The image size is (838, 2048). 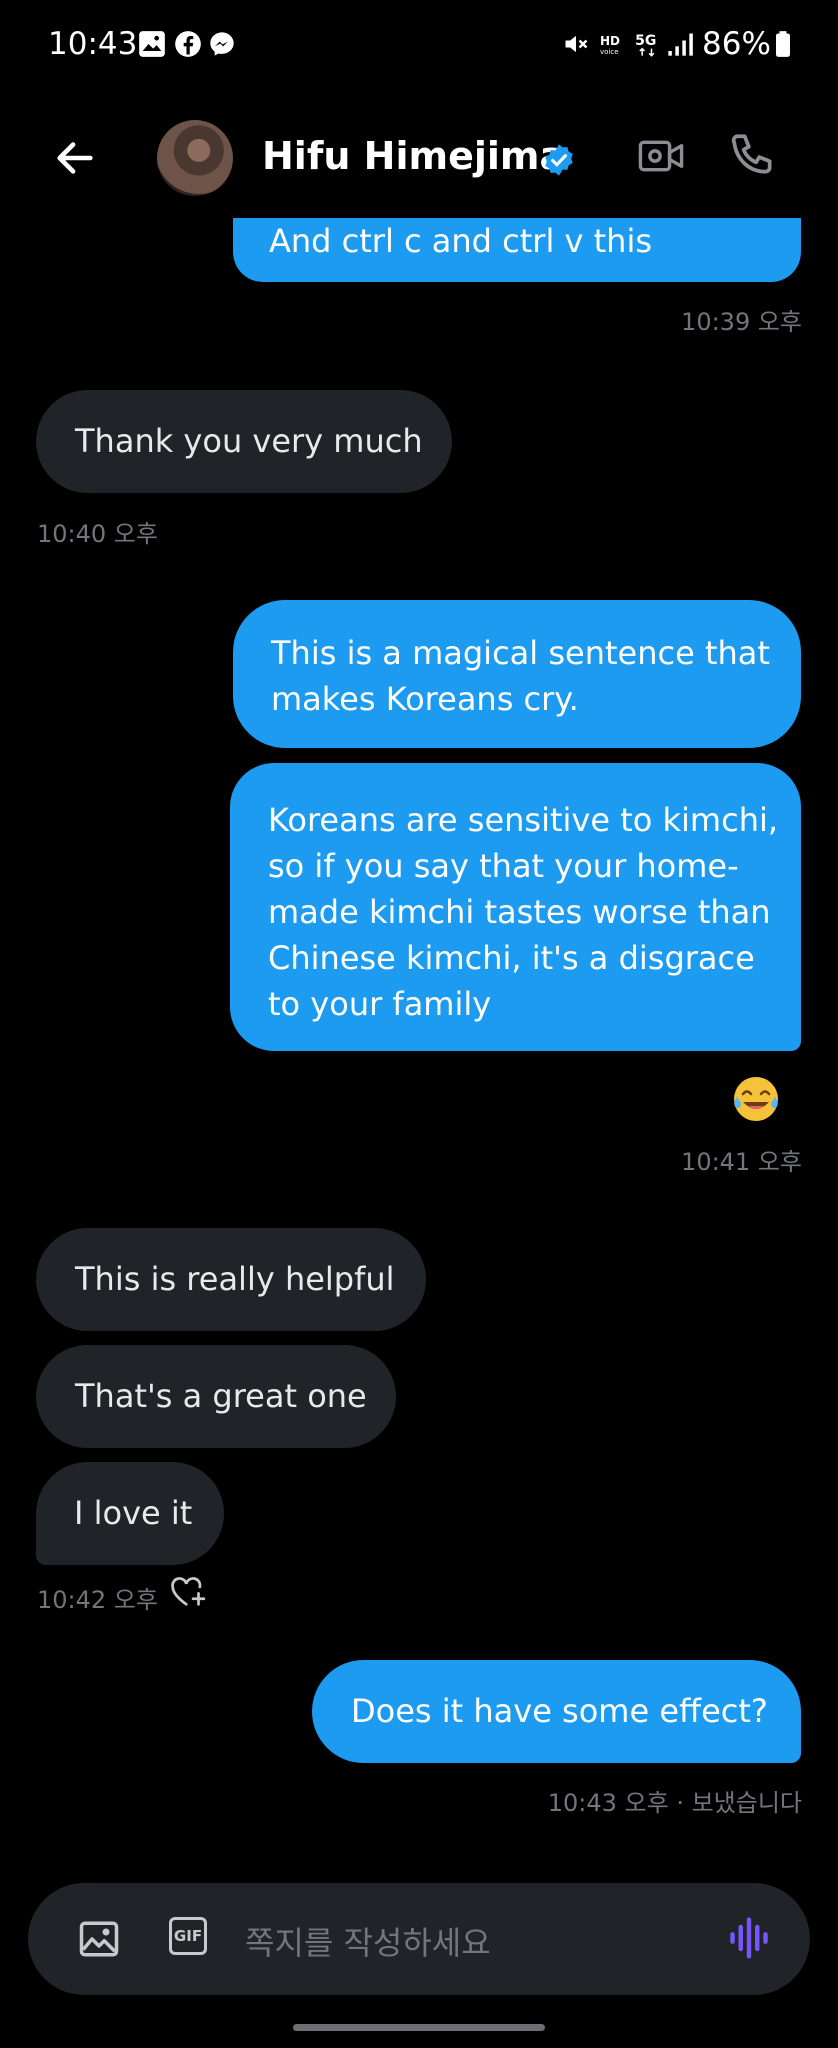 I want to click on message-bubble-incoming: Thank you very much, so click(x=244, y=441).